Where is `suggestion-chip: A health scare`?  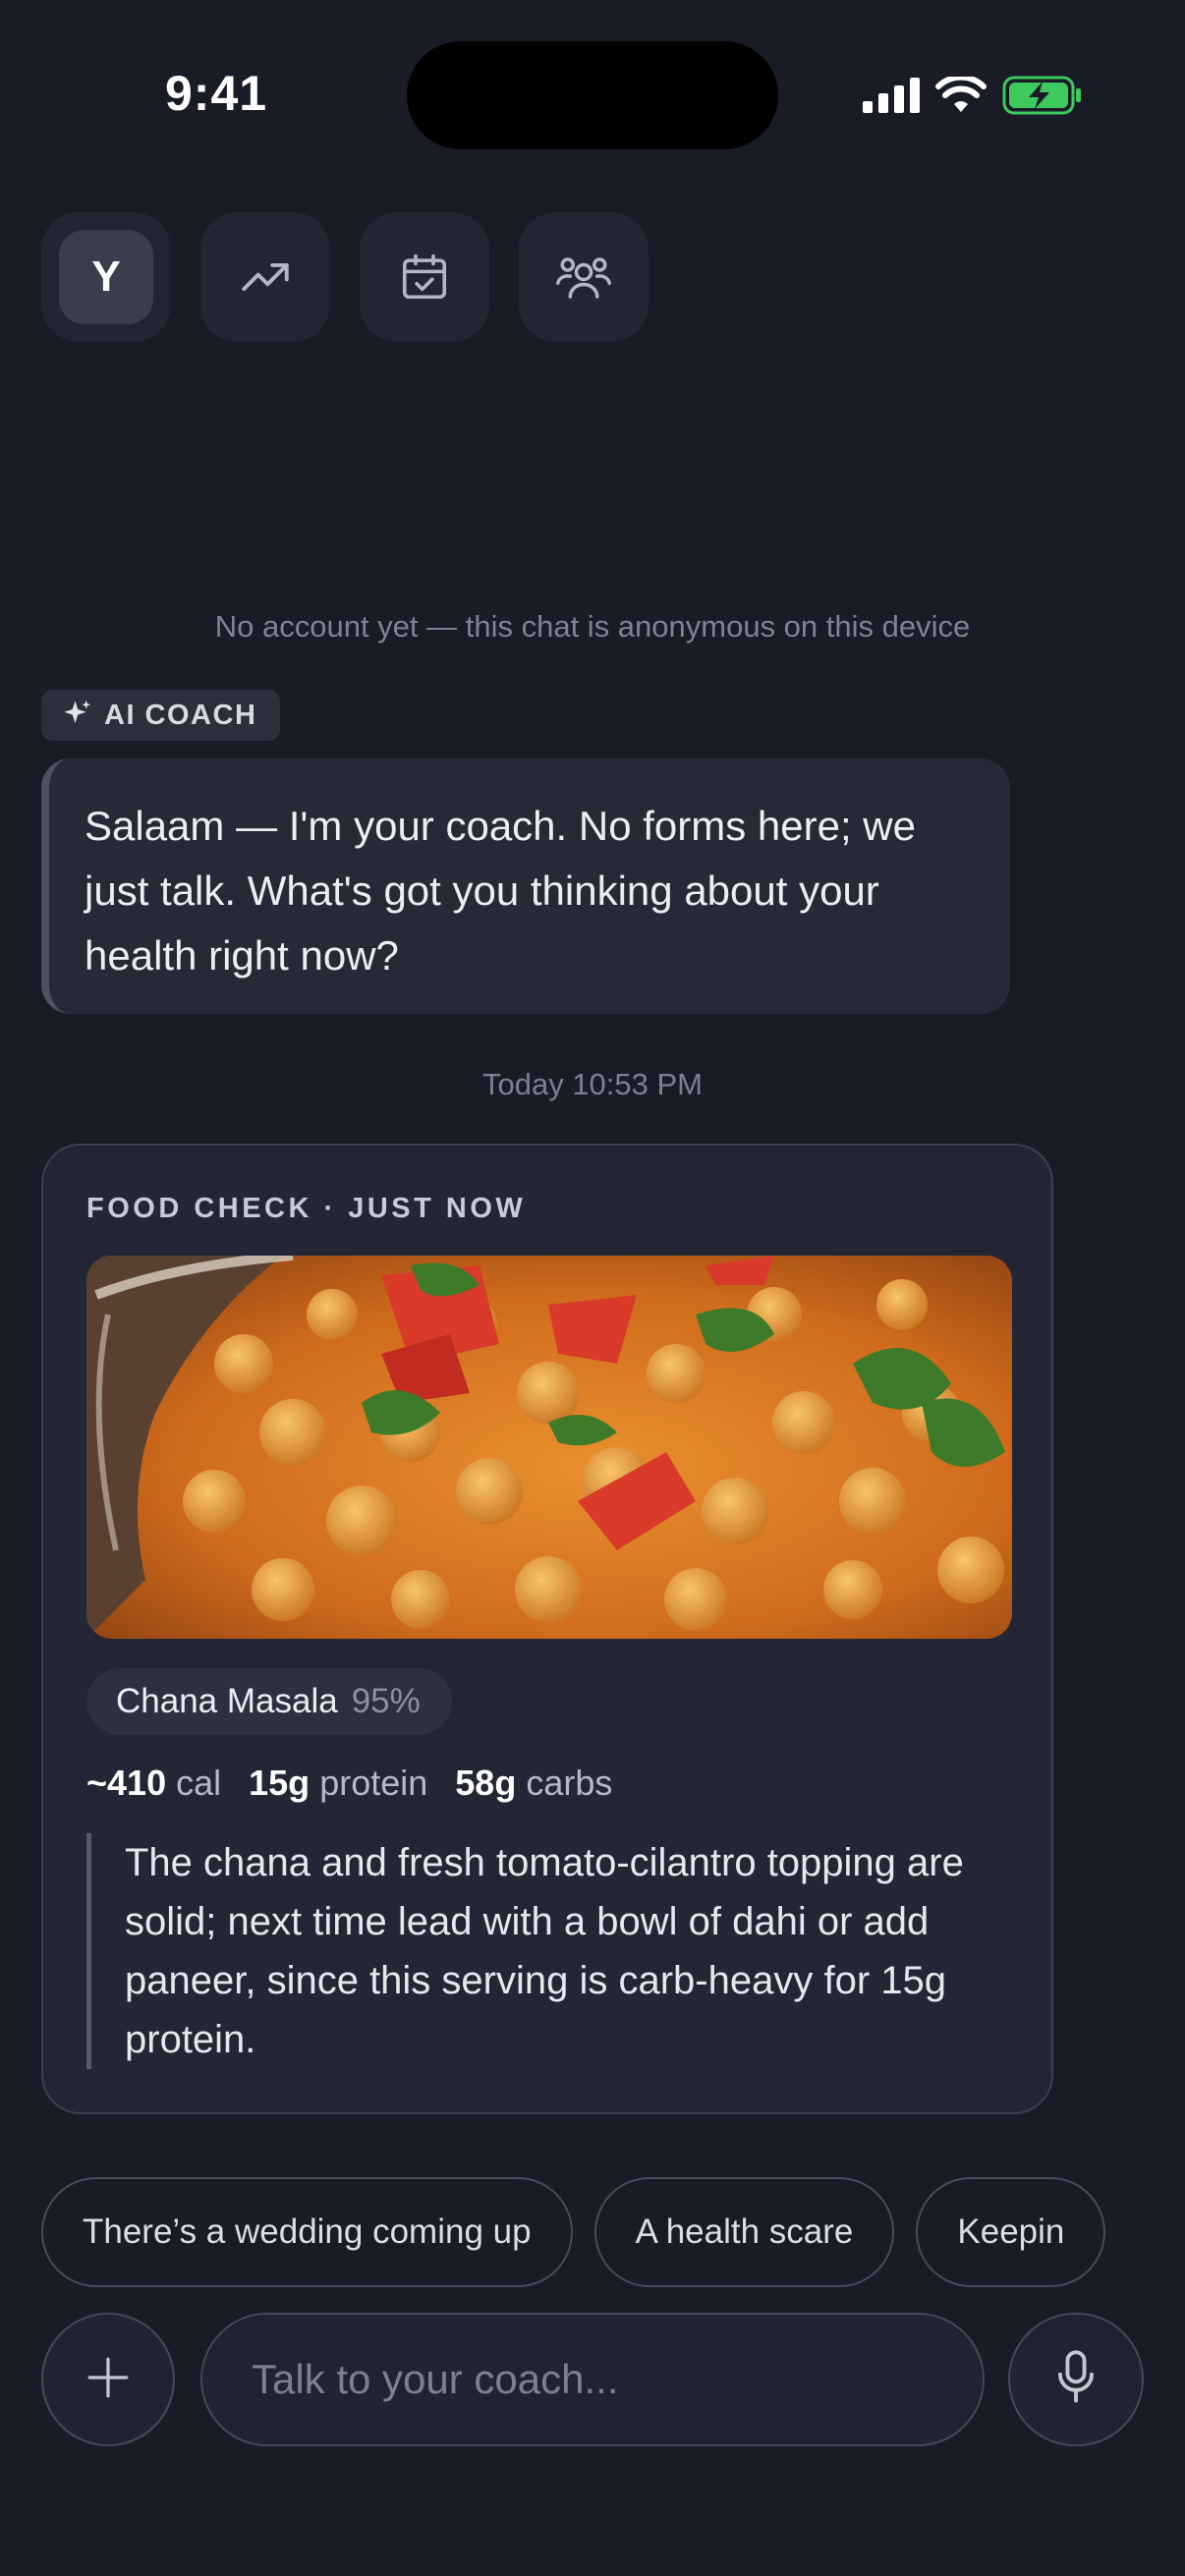 suggestion-chip: A health scare is located at coordinates (744, 2232).